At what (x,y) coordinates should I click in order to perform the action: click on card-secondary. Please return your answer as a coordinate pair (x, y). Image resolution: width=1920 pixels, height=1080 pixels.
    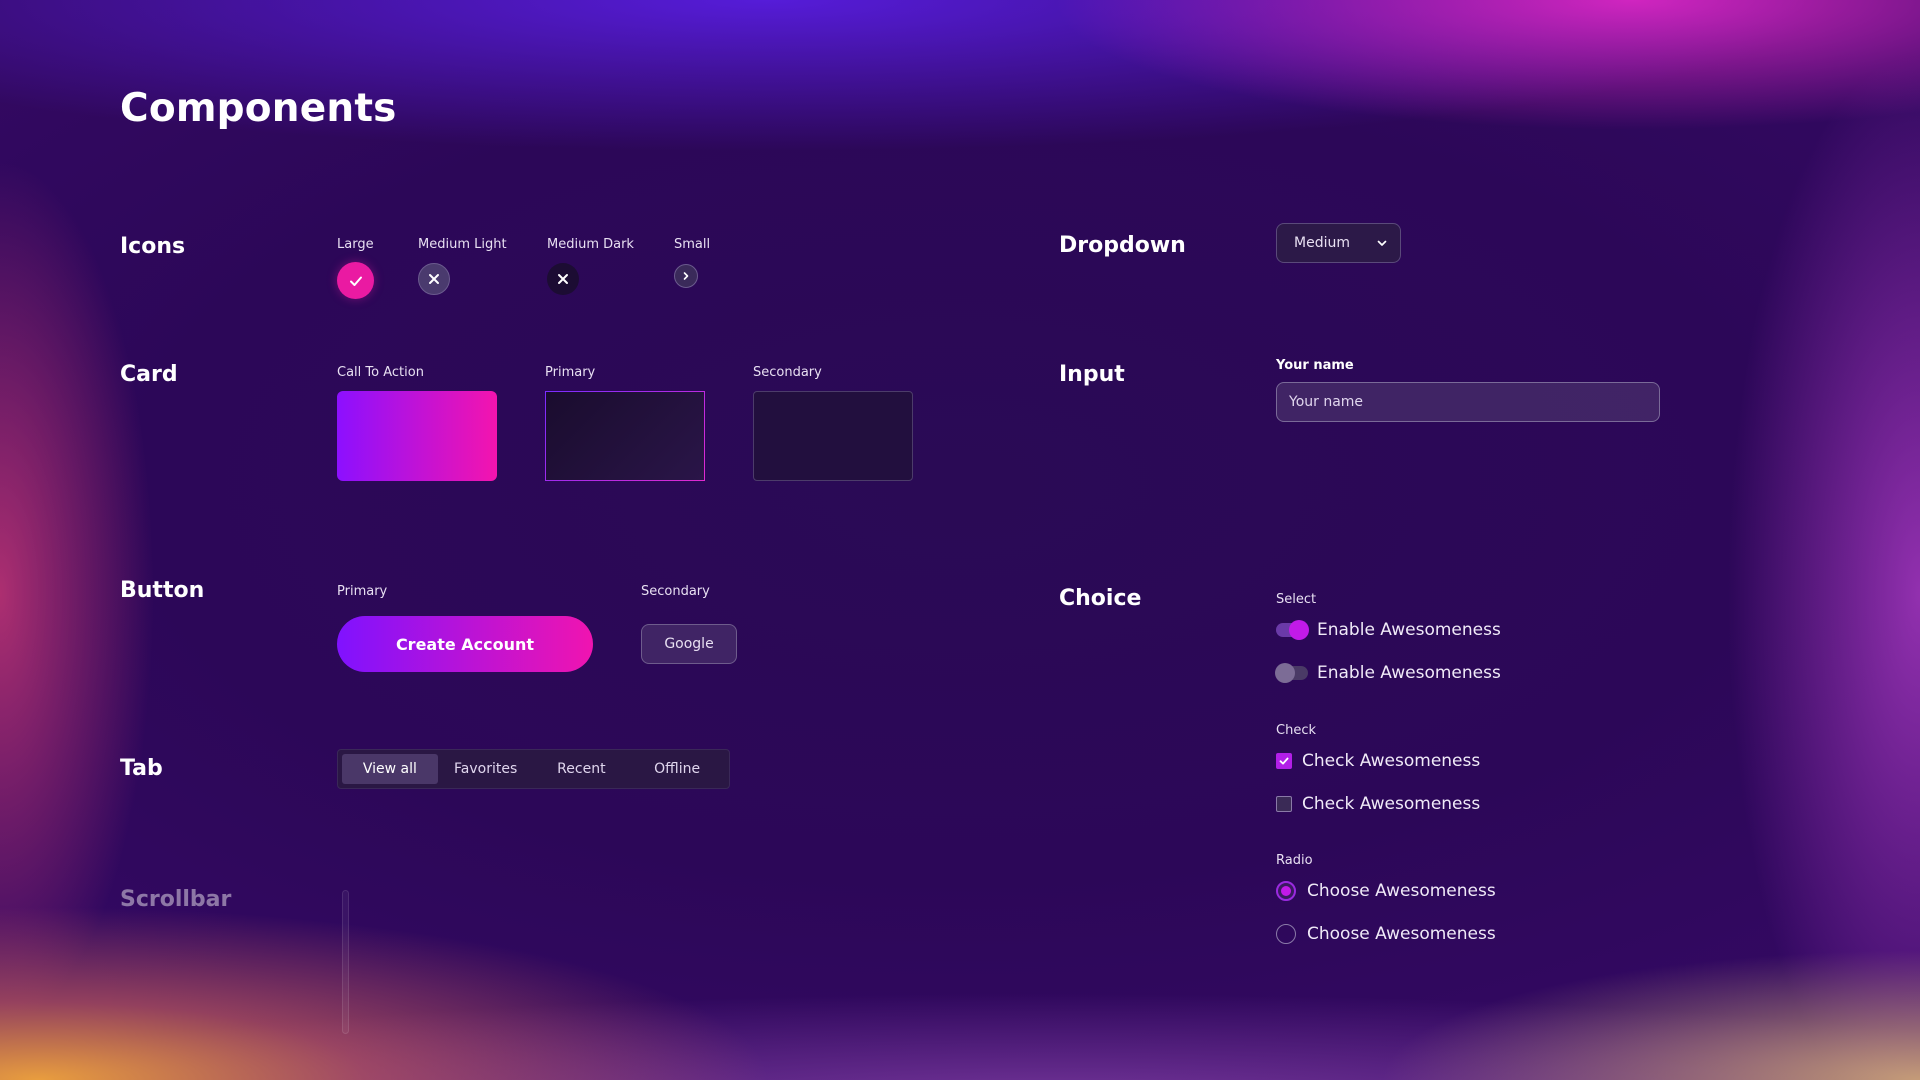
    Looking at the image, I should click on (833, 436).